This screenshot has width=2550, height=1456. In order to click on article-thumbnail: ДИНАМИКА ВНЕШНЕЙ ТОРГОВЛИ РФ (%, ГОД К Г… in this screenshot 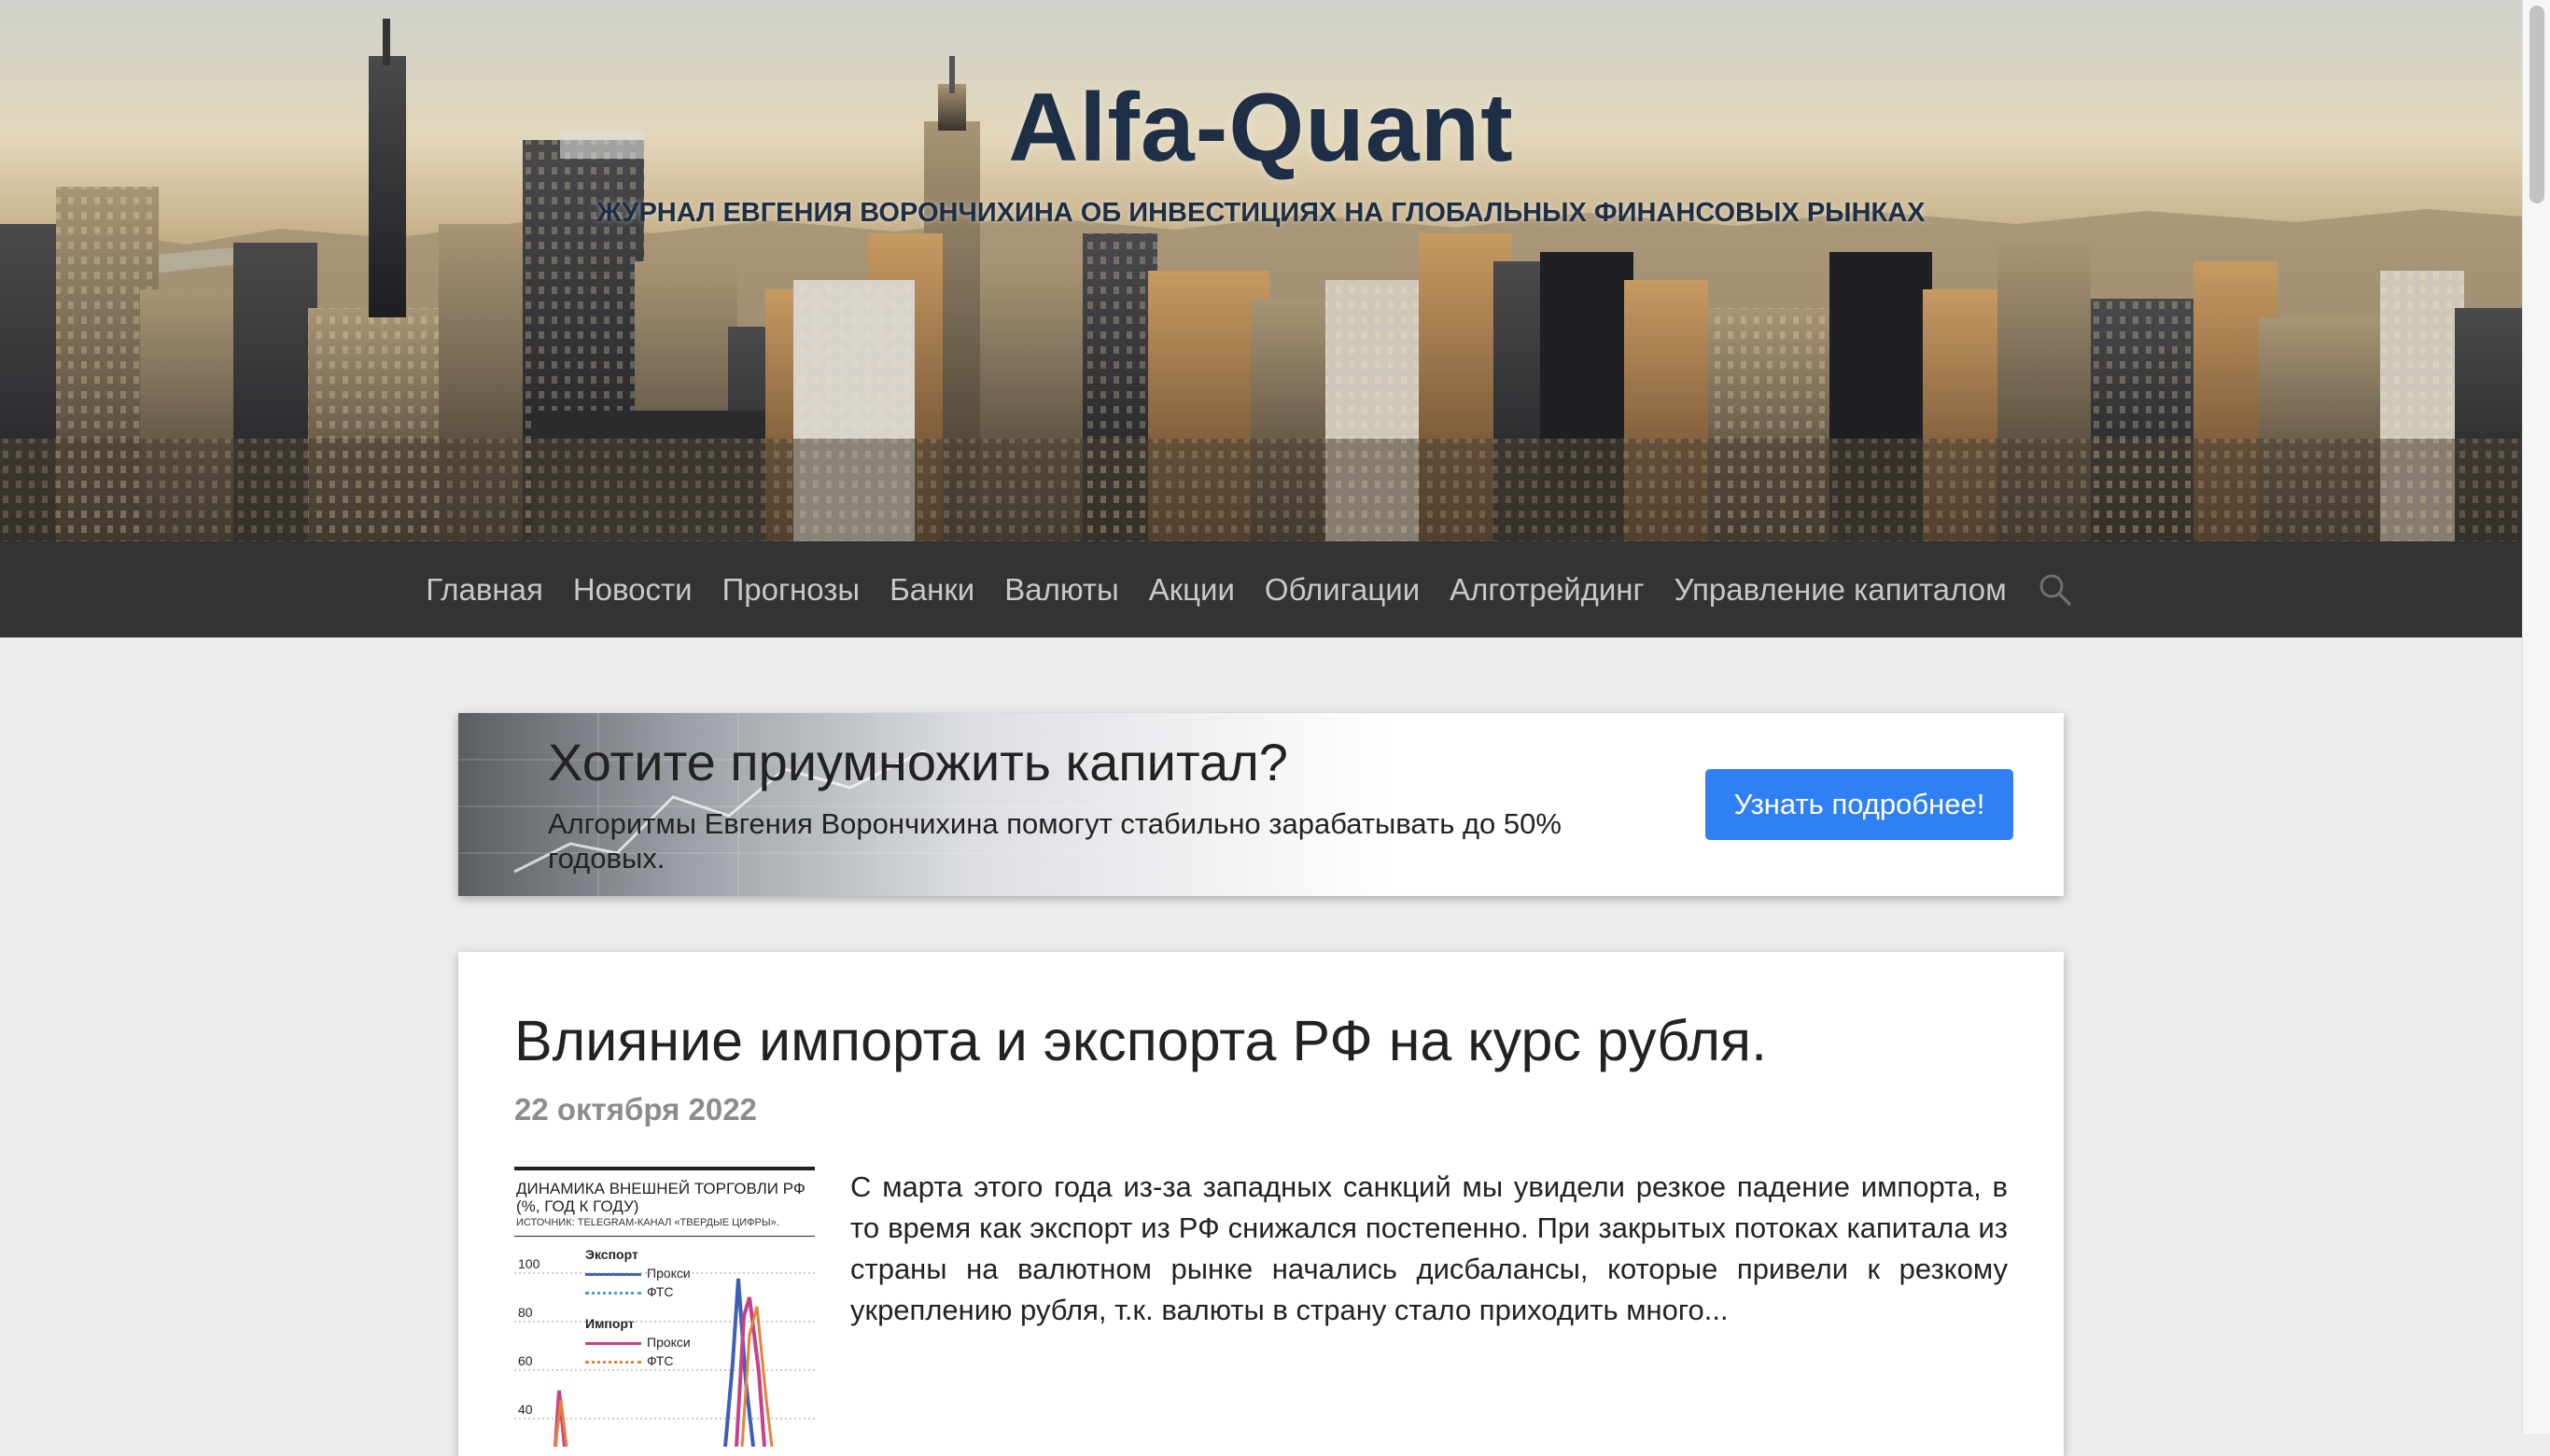, I will do `click(664, 1307)`.